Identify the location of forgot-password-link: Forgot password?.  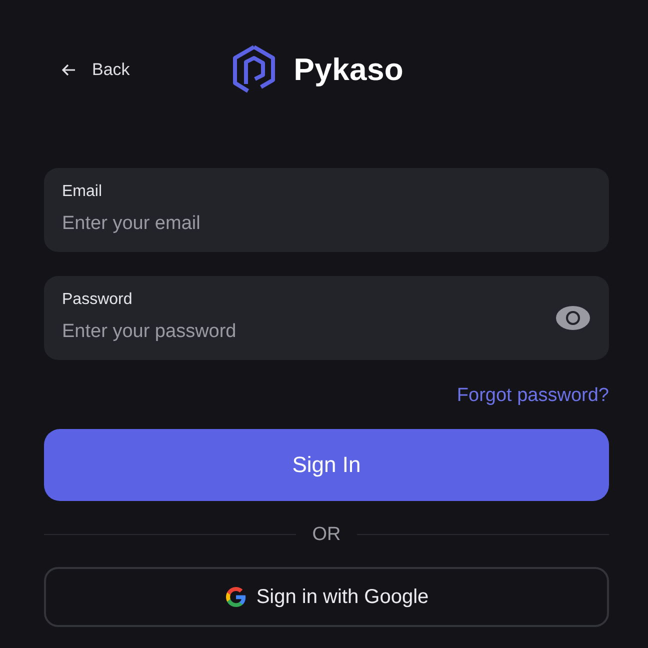
(532, 396).